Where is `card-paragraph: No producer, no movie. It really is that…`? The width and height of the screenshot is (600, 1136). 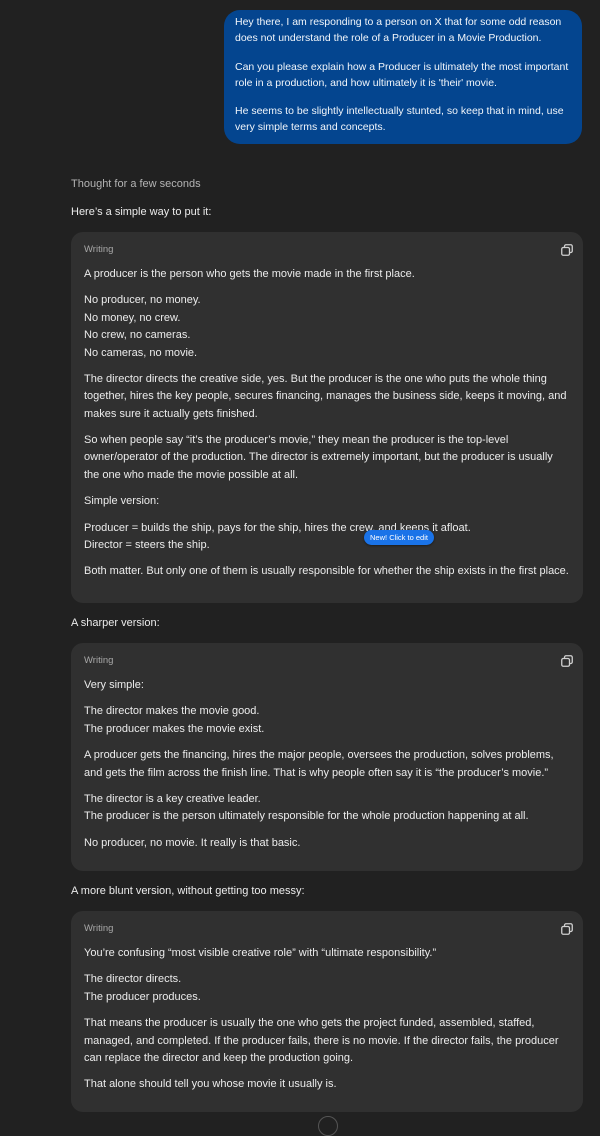
card-paragraph: No producer, no movie. It really is that… is located at coordinates (192, 842).